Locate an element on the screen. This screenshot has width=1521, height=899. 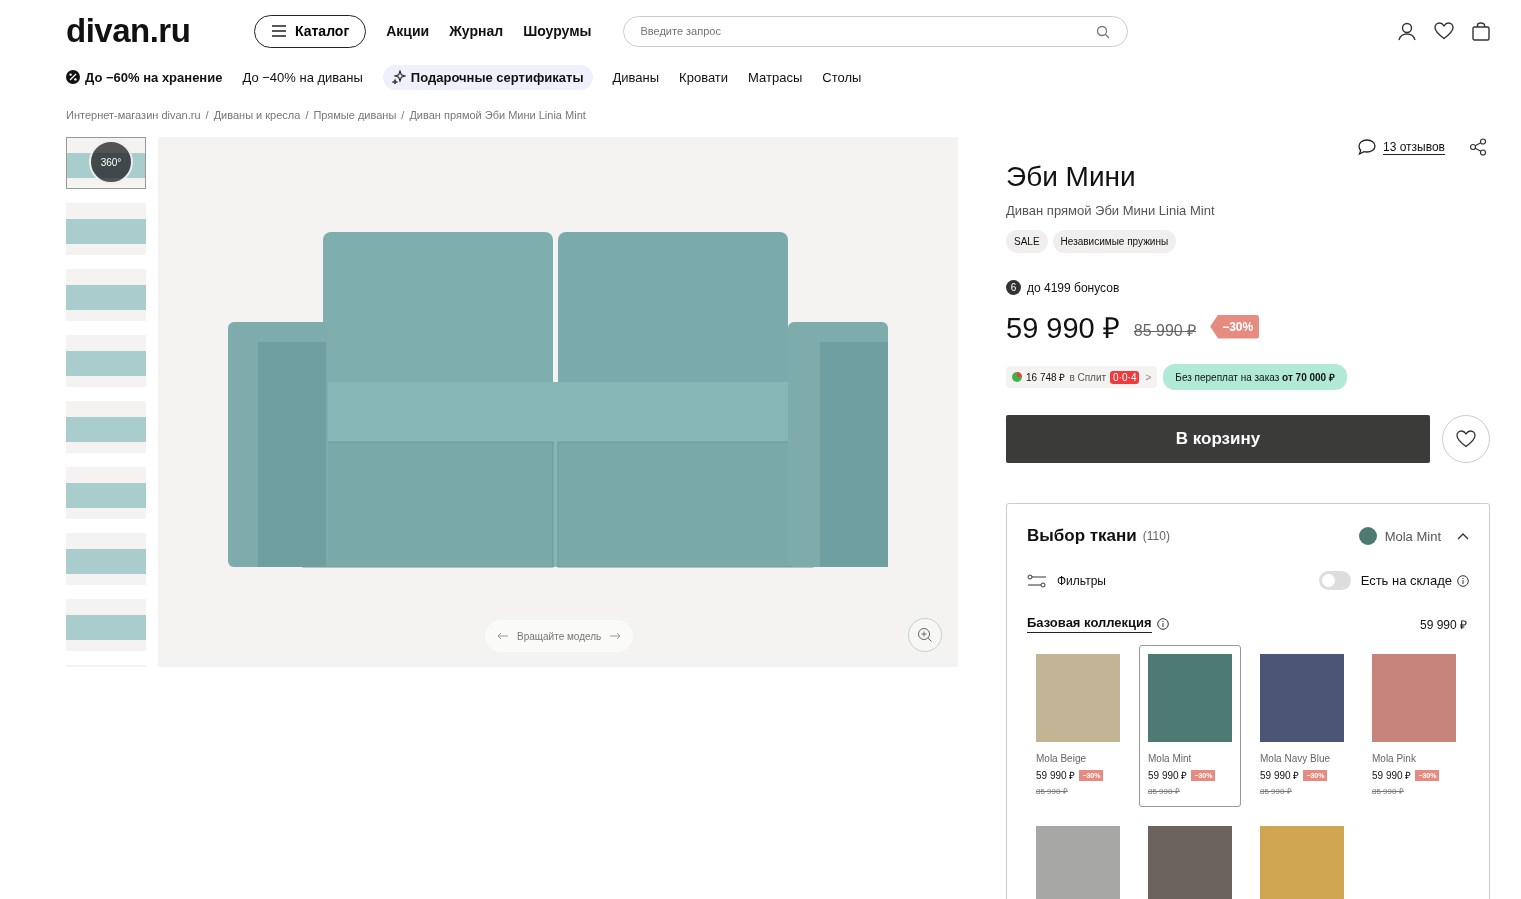
split-logo-icon is located at coordinates (1017, 377).